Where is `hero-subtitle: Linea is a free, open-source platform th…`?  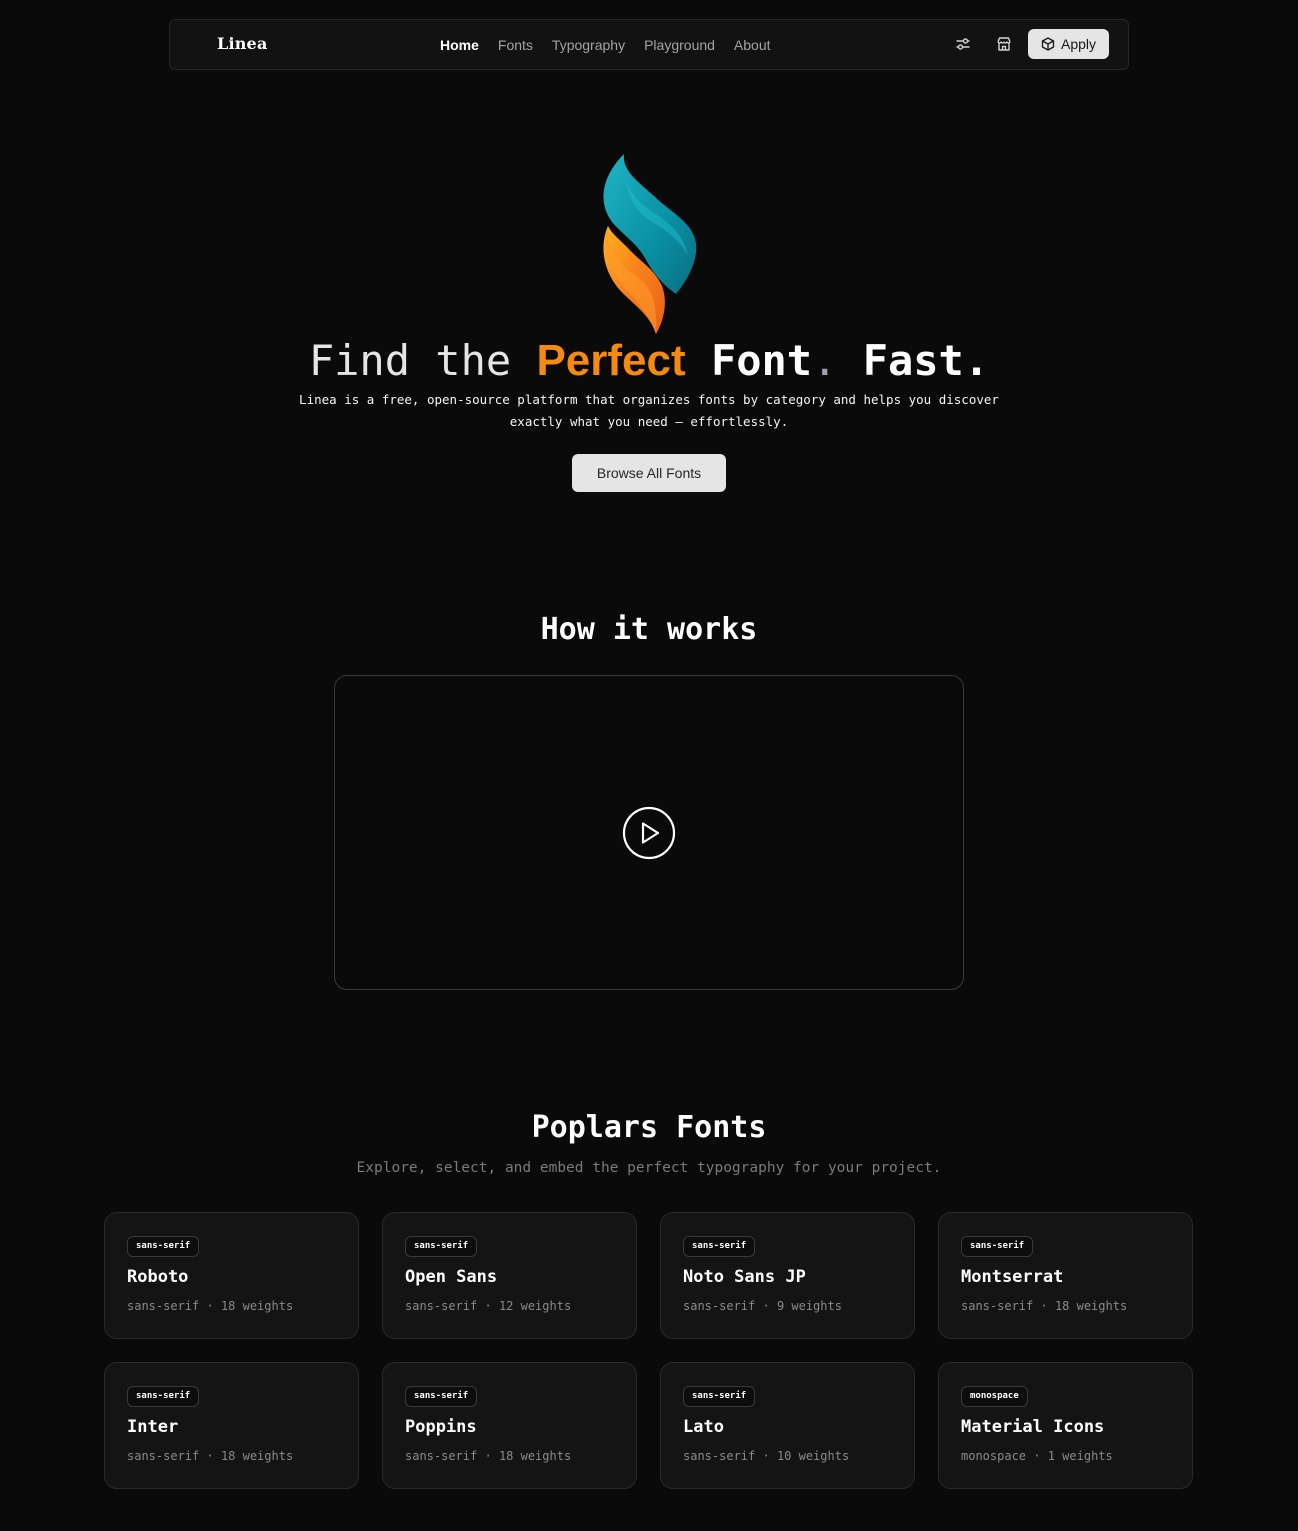
hero-subtitle: Linea is a free, open-source platform th… is located at coordinates (649, 410).